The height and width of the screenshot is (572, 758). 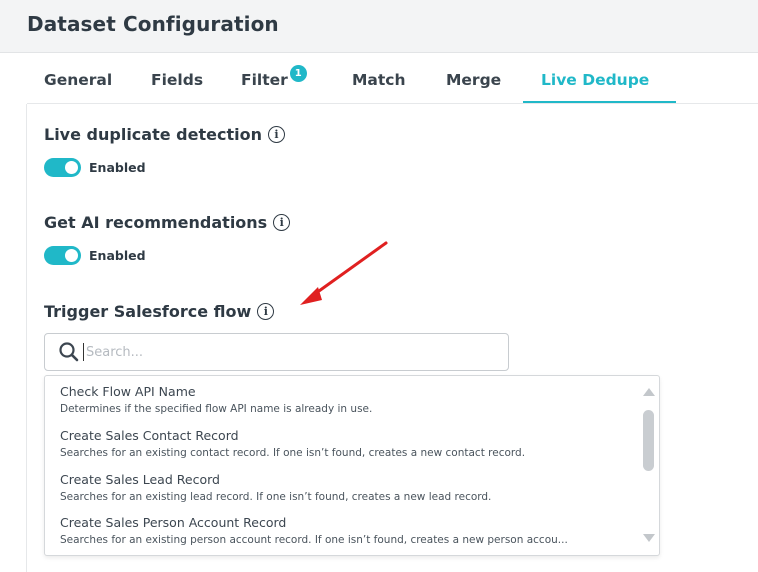 I want to click on dropdown-scrollbar, so click(x=649, y=465).